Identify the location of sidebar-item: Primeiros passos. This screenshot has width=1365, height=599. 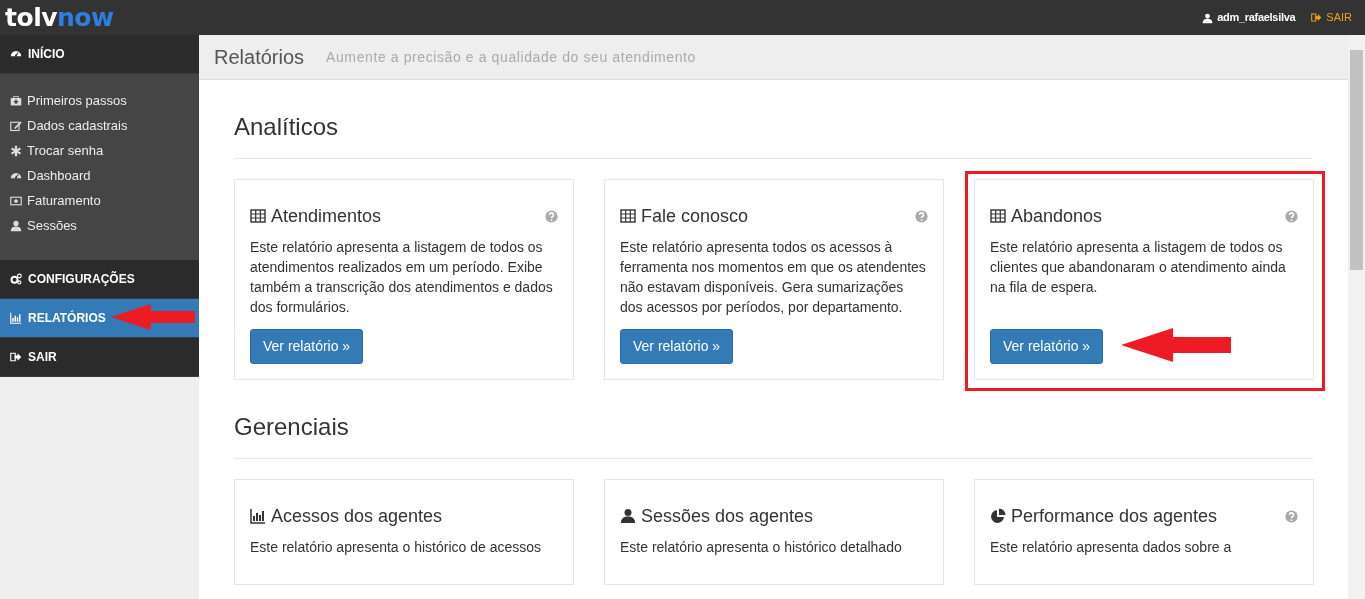
(99, 100).